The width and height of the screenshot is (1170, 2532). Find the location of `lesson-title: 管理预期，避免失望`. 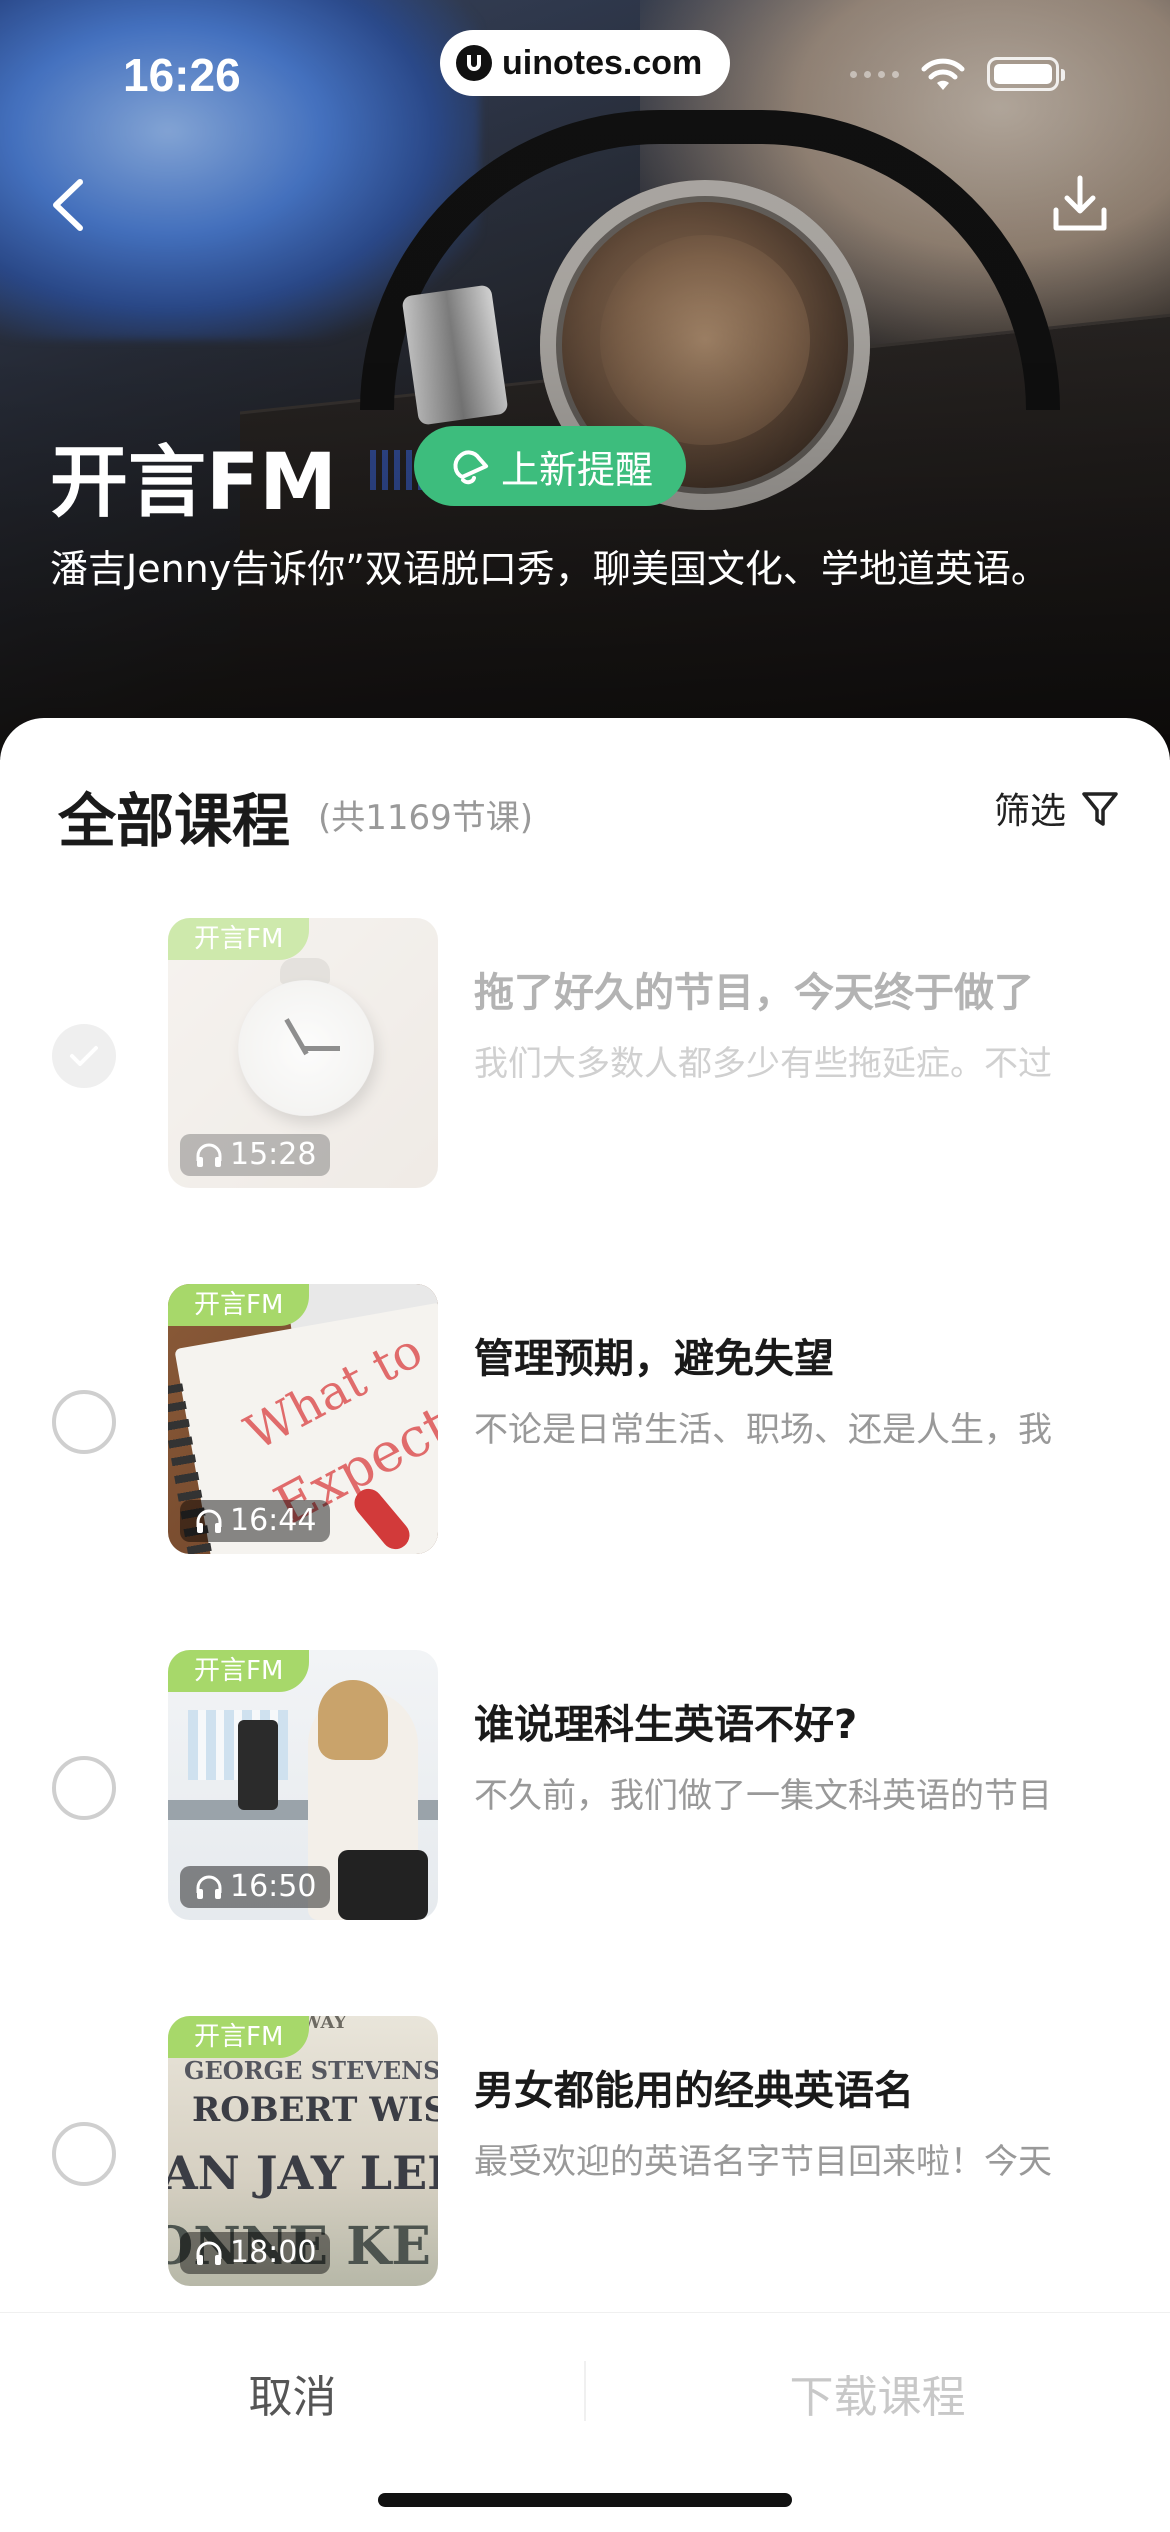

lesson-title: 管理预期，避免失望 is located at coordinates (654, 1359).